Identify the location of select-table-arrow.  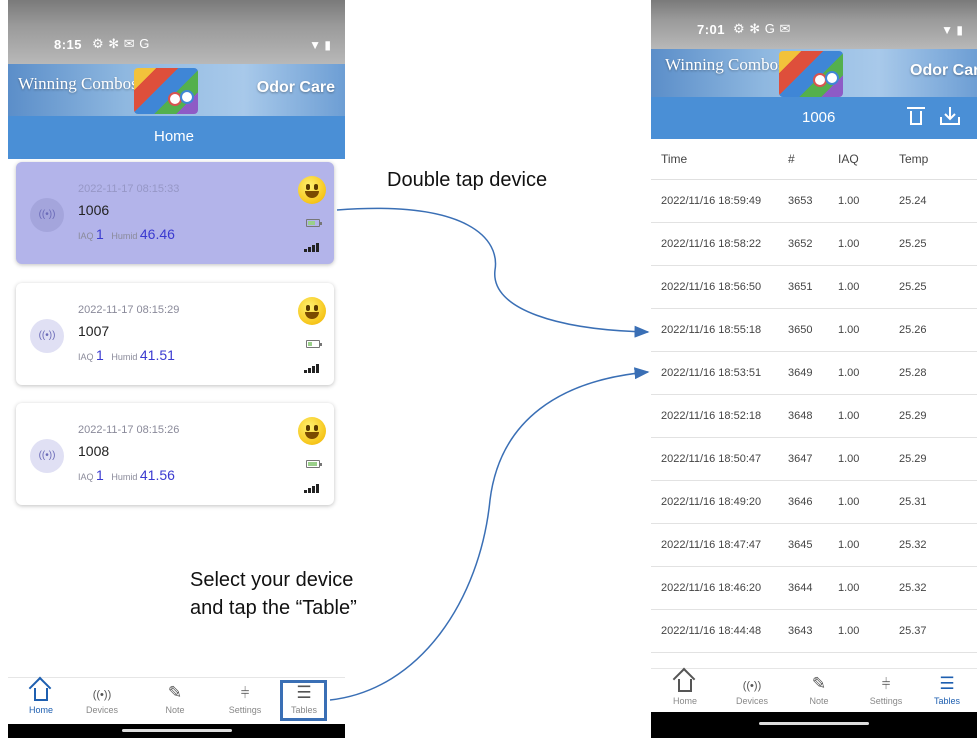
(489, 534).